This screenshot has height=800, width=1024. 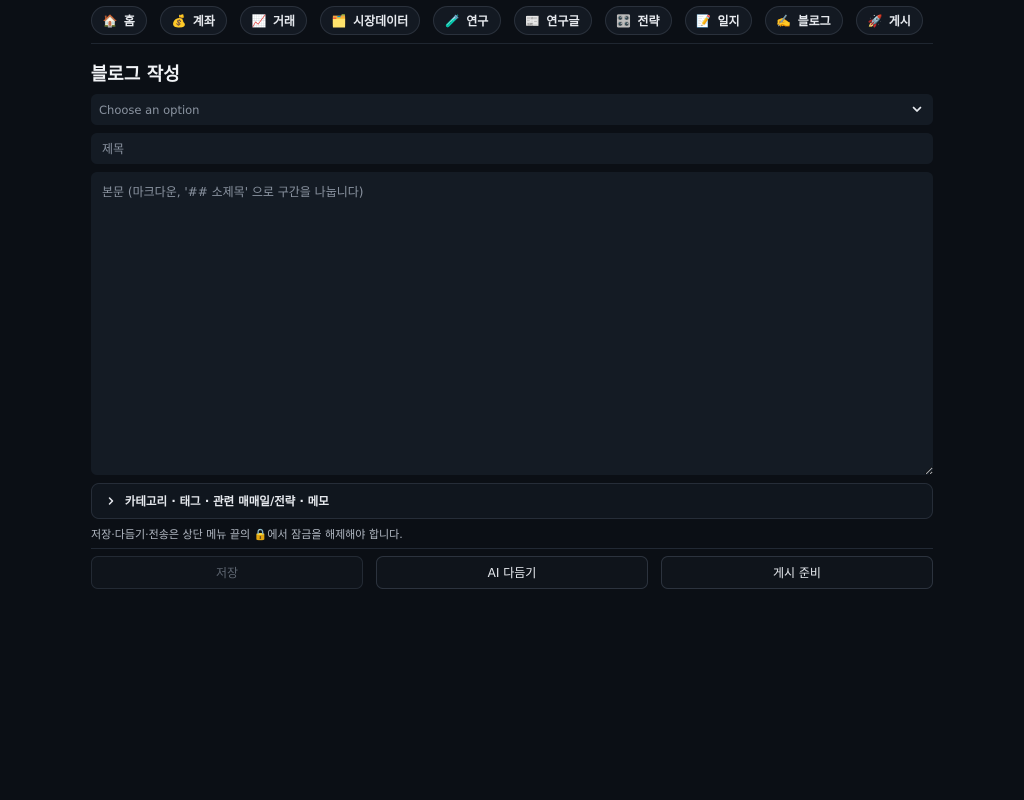 What do you see at coordinates (452, 20) in the screenshot?
I see `test-tube-icon: 🧪` at bounding box center [452, 20].